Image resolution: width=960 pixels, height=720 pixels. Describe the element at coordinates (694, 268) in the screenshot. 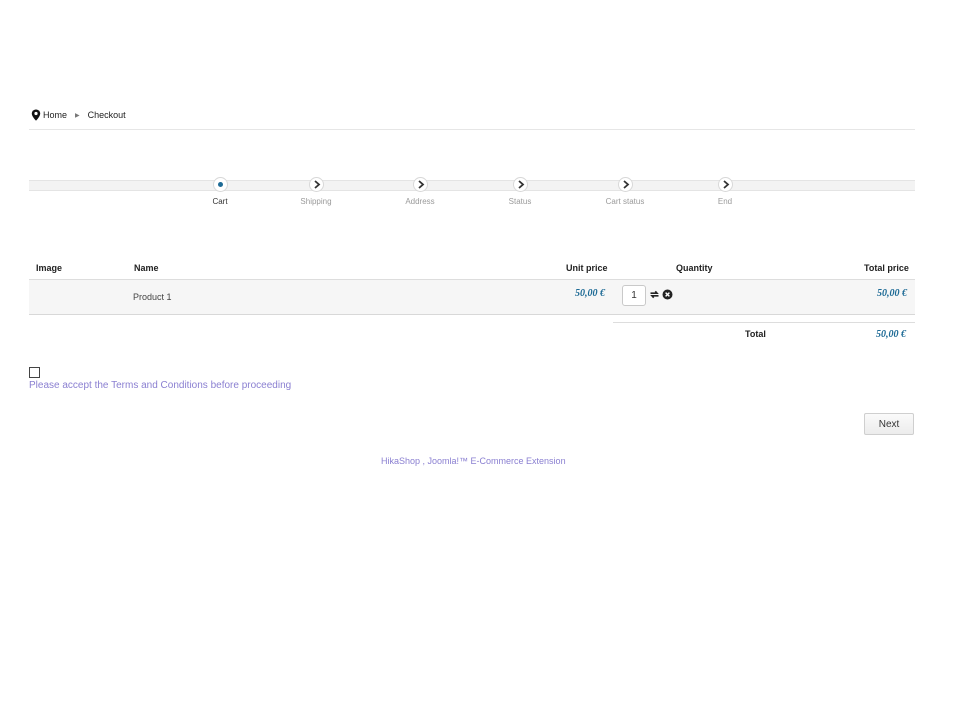

I see `column-header-quantity: Quantity` at that location.